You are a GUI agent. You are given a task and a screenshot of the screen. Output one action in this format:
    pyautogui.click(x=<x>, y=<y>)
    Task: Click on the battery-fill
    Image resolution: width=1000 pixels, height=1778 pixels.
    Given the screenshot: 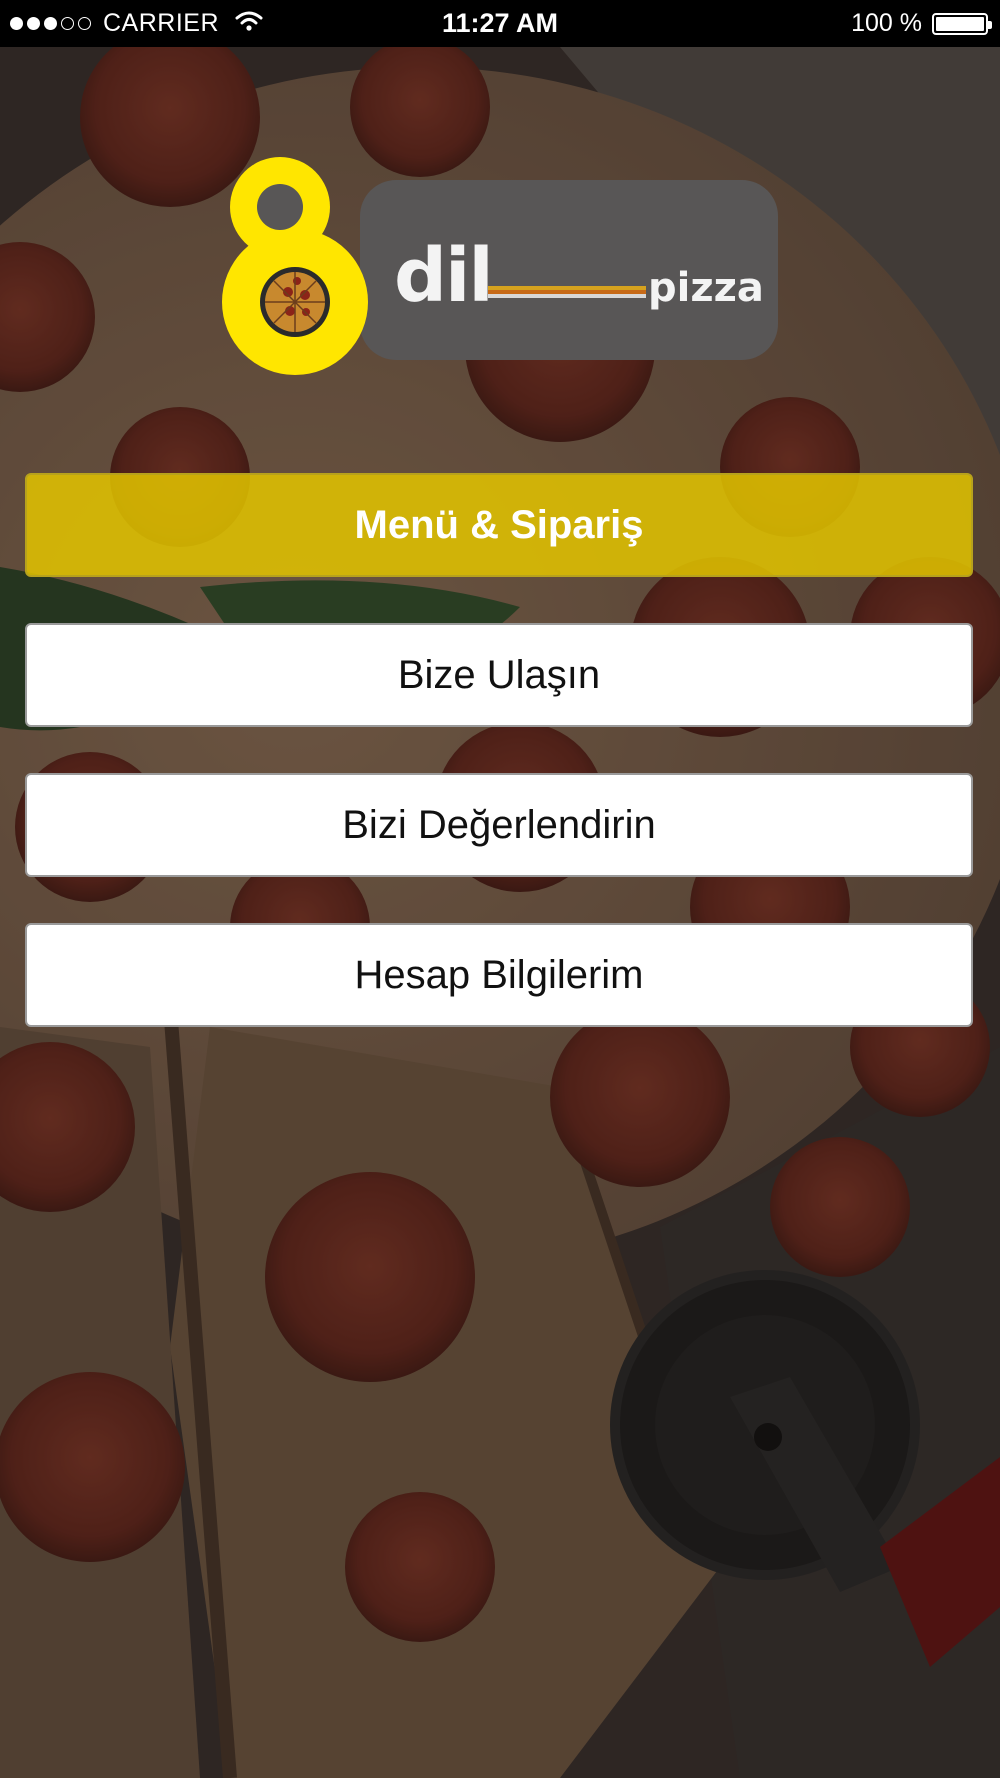 What is the action you would take?
    pyautogui.click(x=960, y=23)
    